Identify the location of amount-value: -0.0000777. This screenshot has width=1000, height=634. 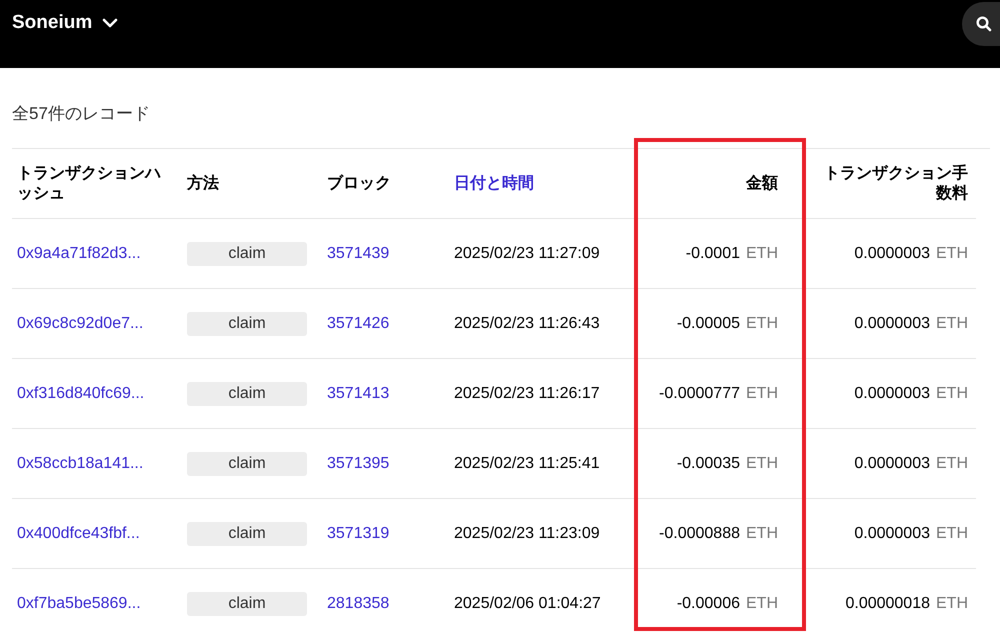
(699, 393).